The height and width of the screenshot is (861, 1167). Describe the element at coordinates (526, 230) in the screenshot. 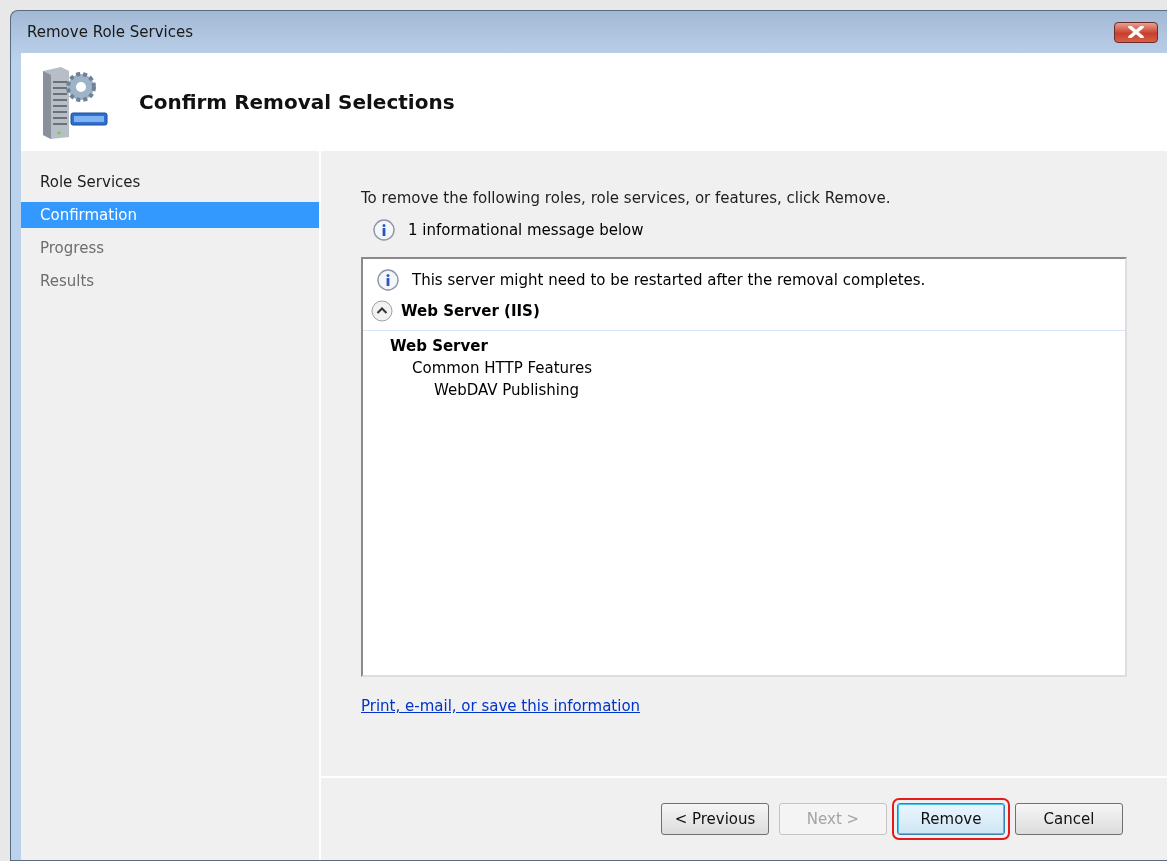

I see `message-summary: 1 informational message below` at that location.